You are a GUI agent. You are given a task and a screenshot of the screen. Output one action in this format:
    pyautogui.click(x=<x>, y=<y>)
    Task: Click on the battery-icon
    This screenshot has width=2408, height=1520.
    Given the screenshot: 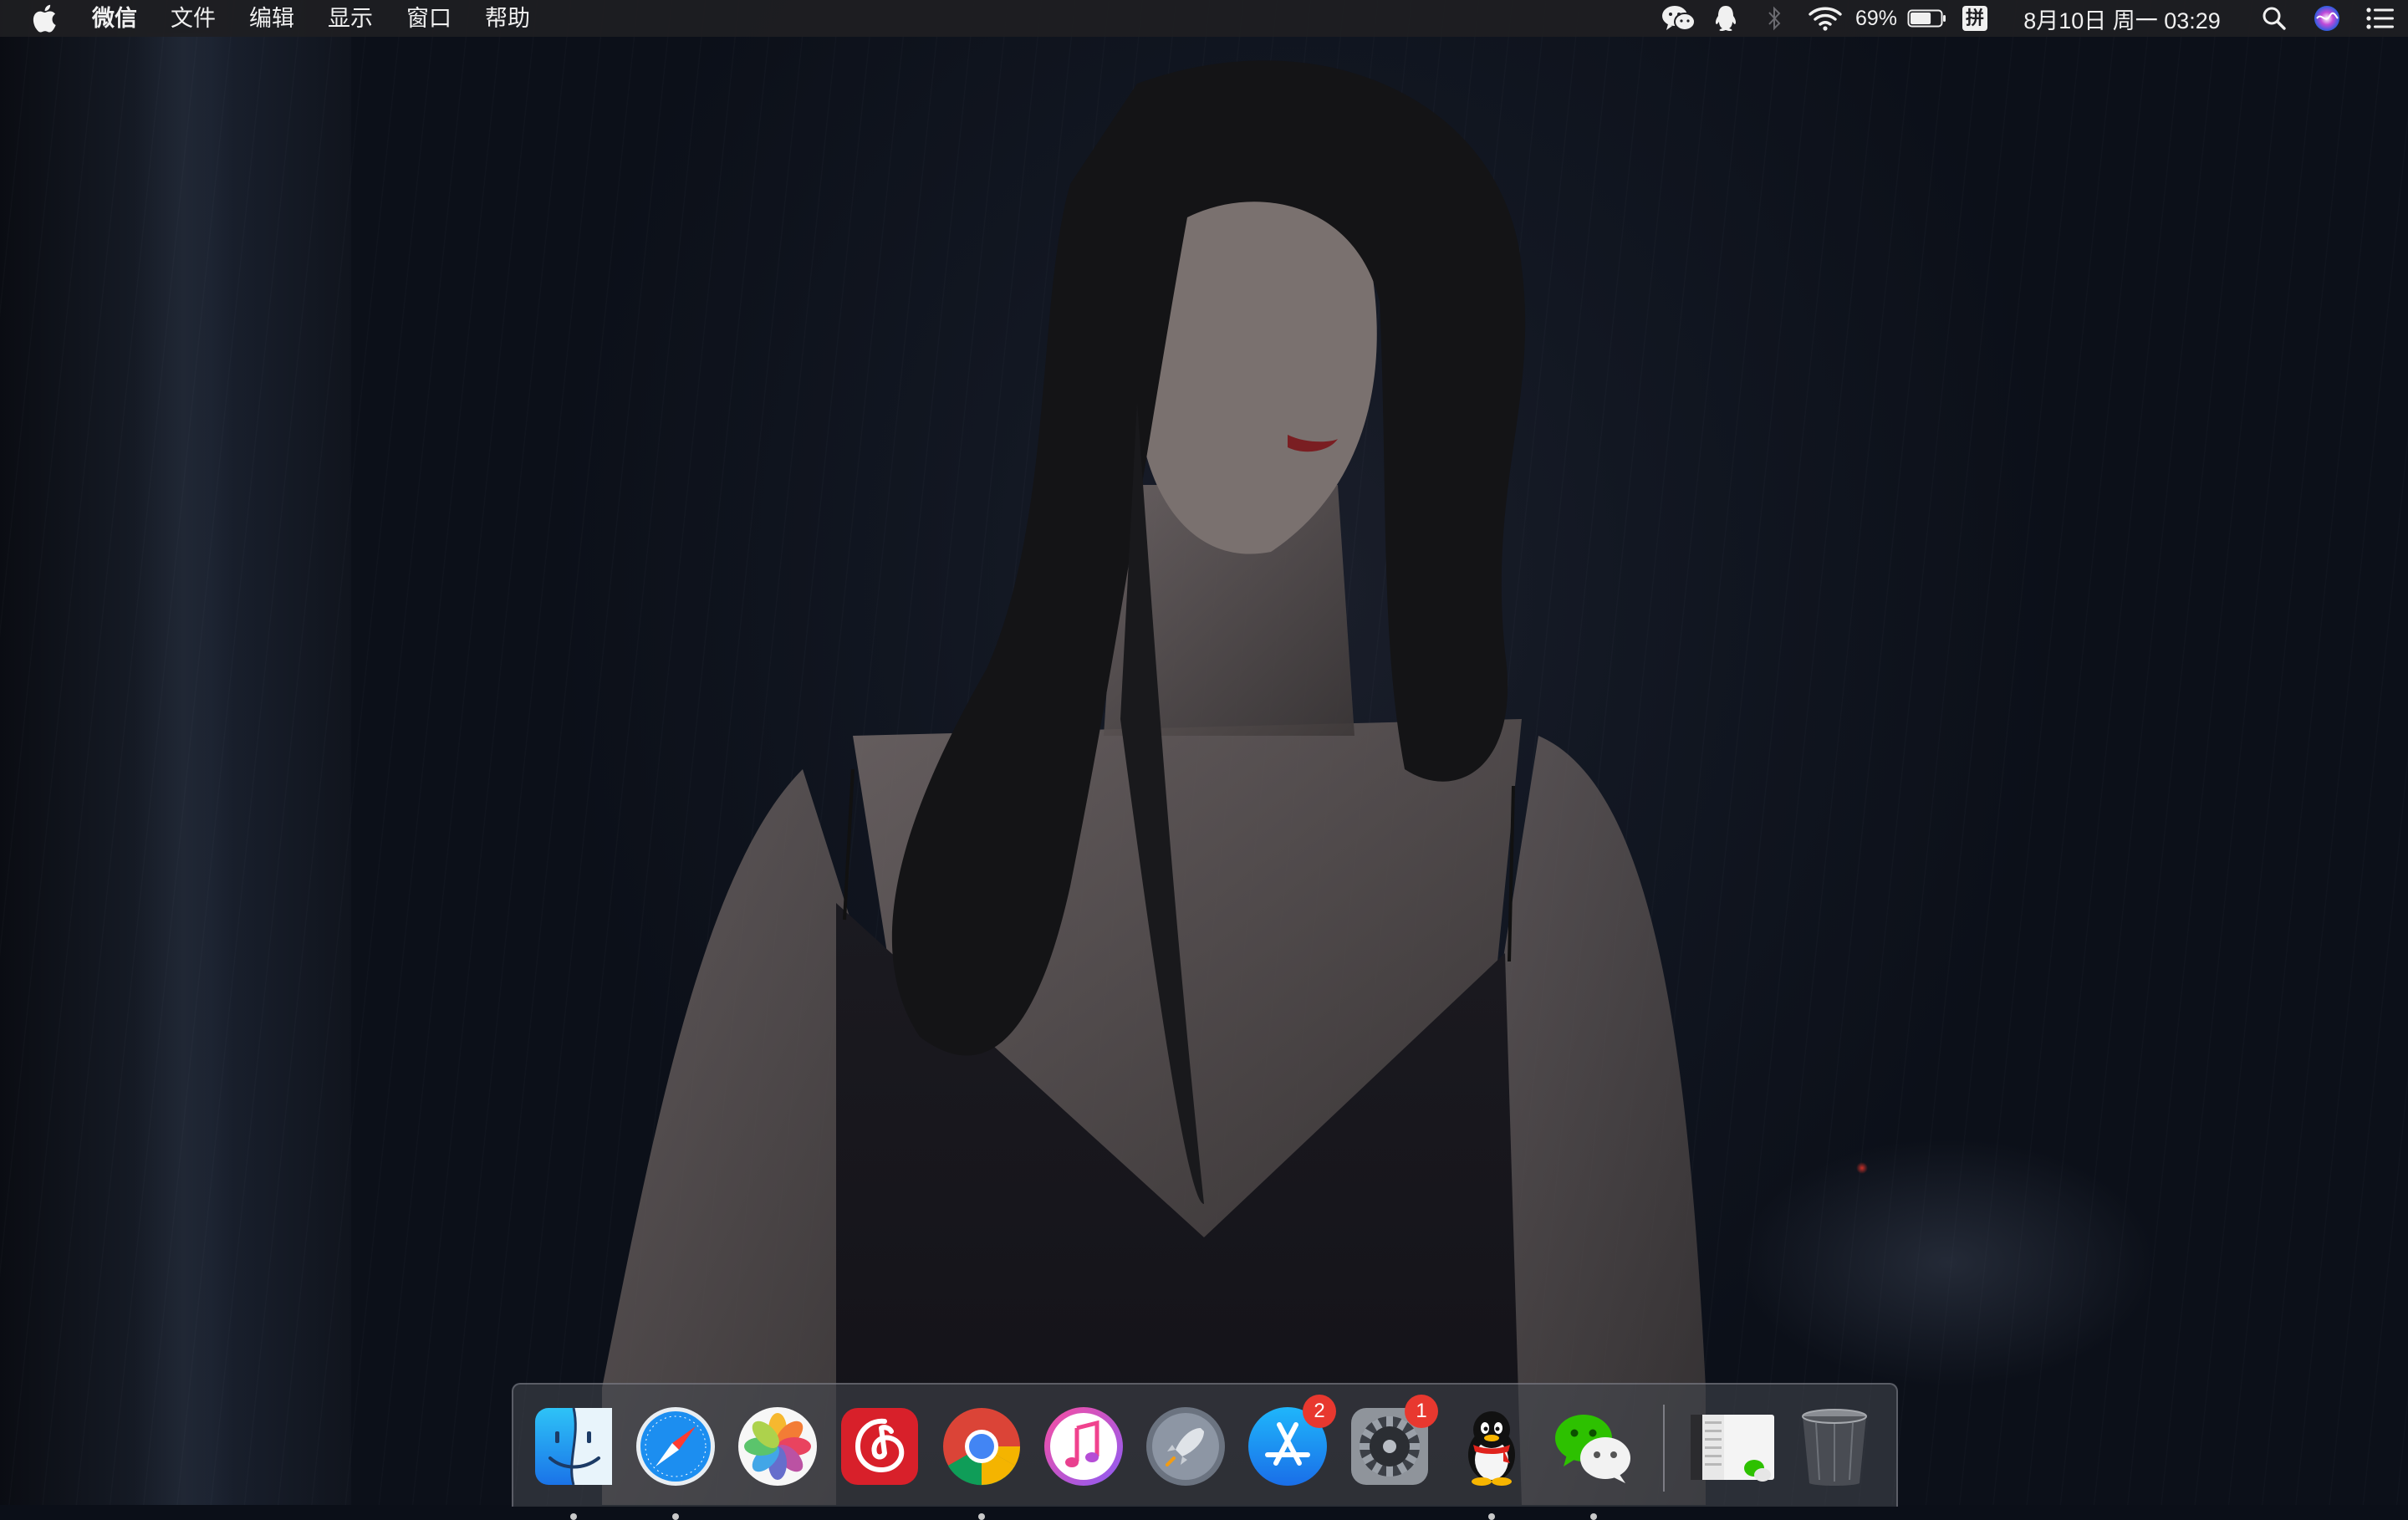 What is the action you would take?
    pyautogui.click(x=1927, y=19)
    